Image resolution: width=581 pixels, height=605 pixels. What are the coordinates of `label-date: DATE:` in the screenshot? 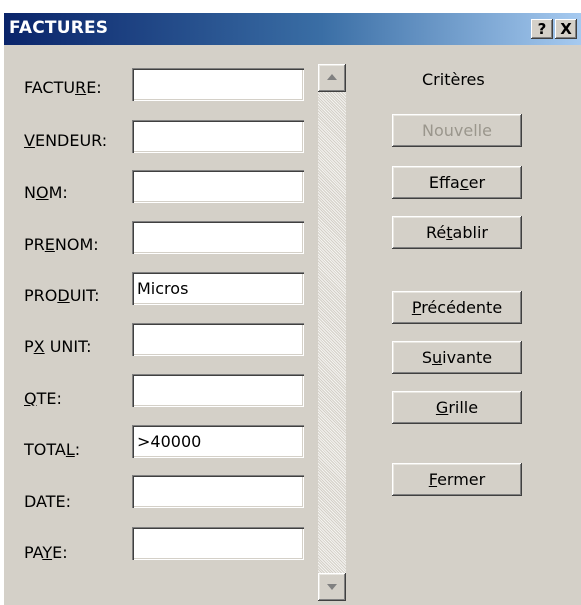 It's located at (48, 501).